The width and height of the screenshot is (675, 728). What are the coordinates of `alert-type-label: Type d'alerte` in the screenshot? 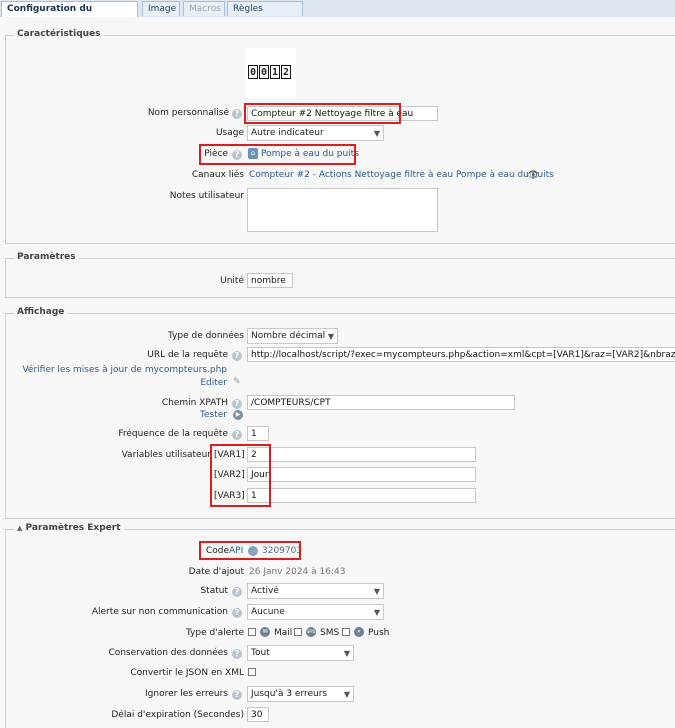 It's located at (214, 633).